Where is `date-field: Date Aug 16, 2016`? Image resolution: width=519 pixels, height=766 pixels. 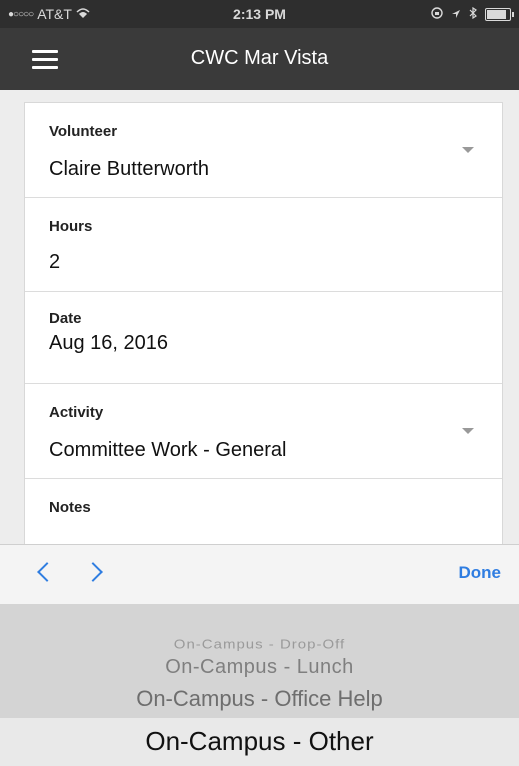
date-field: Date Aug 16, 2016 is located at coordinates (263, 338).